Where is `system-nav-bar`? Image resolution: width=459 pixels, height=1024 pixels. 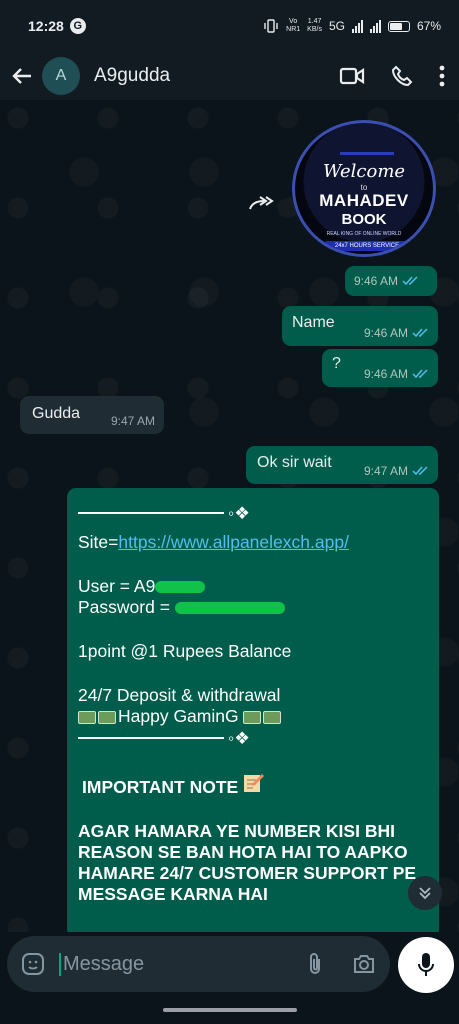 system-nav-bar is located at coordinates (229, 1010).